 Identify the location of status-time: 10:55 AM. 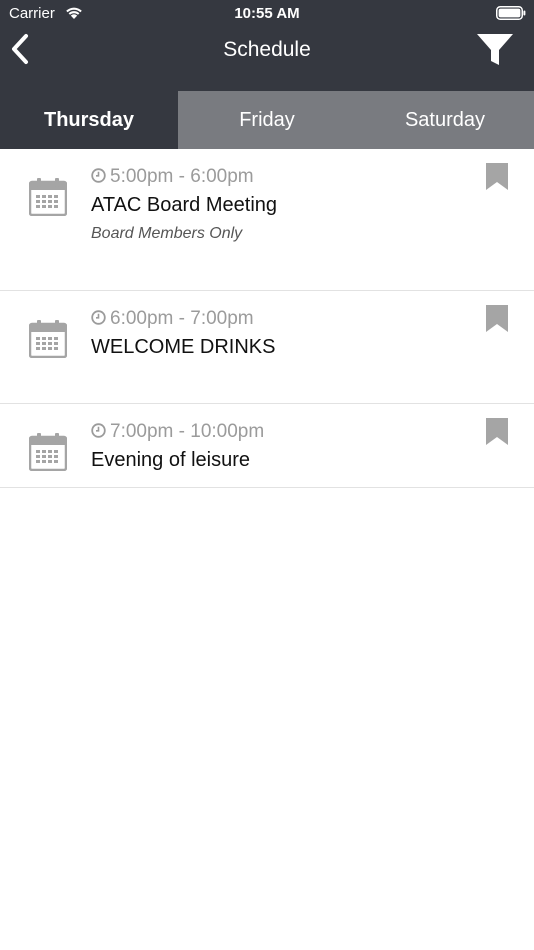
(267, 13).